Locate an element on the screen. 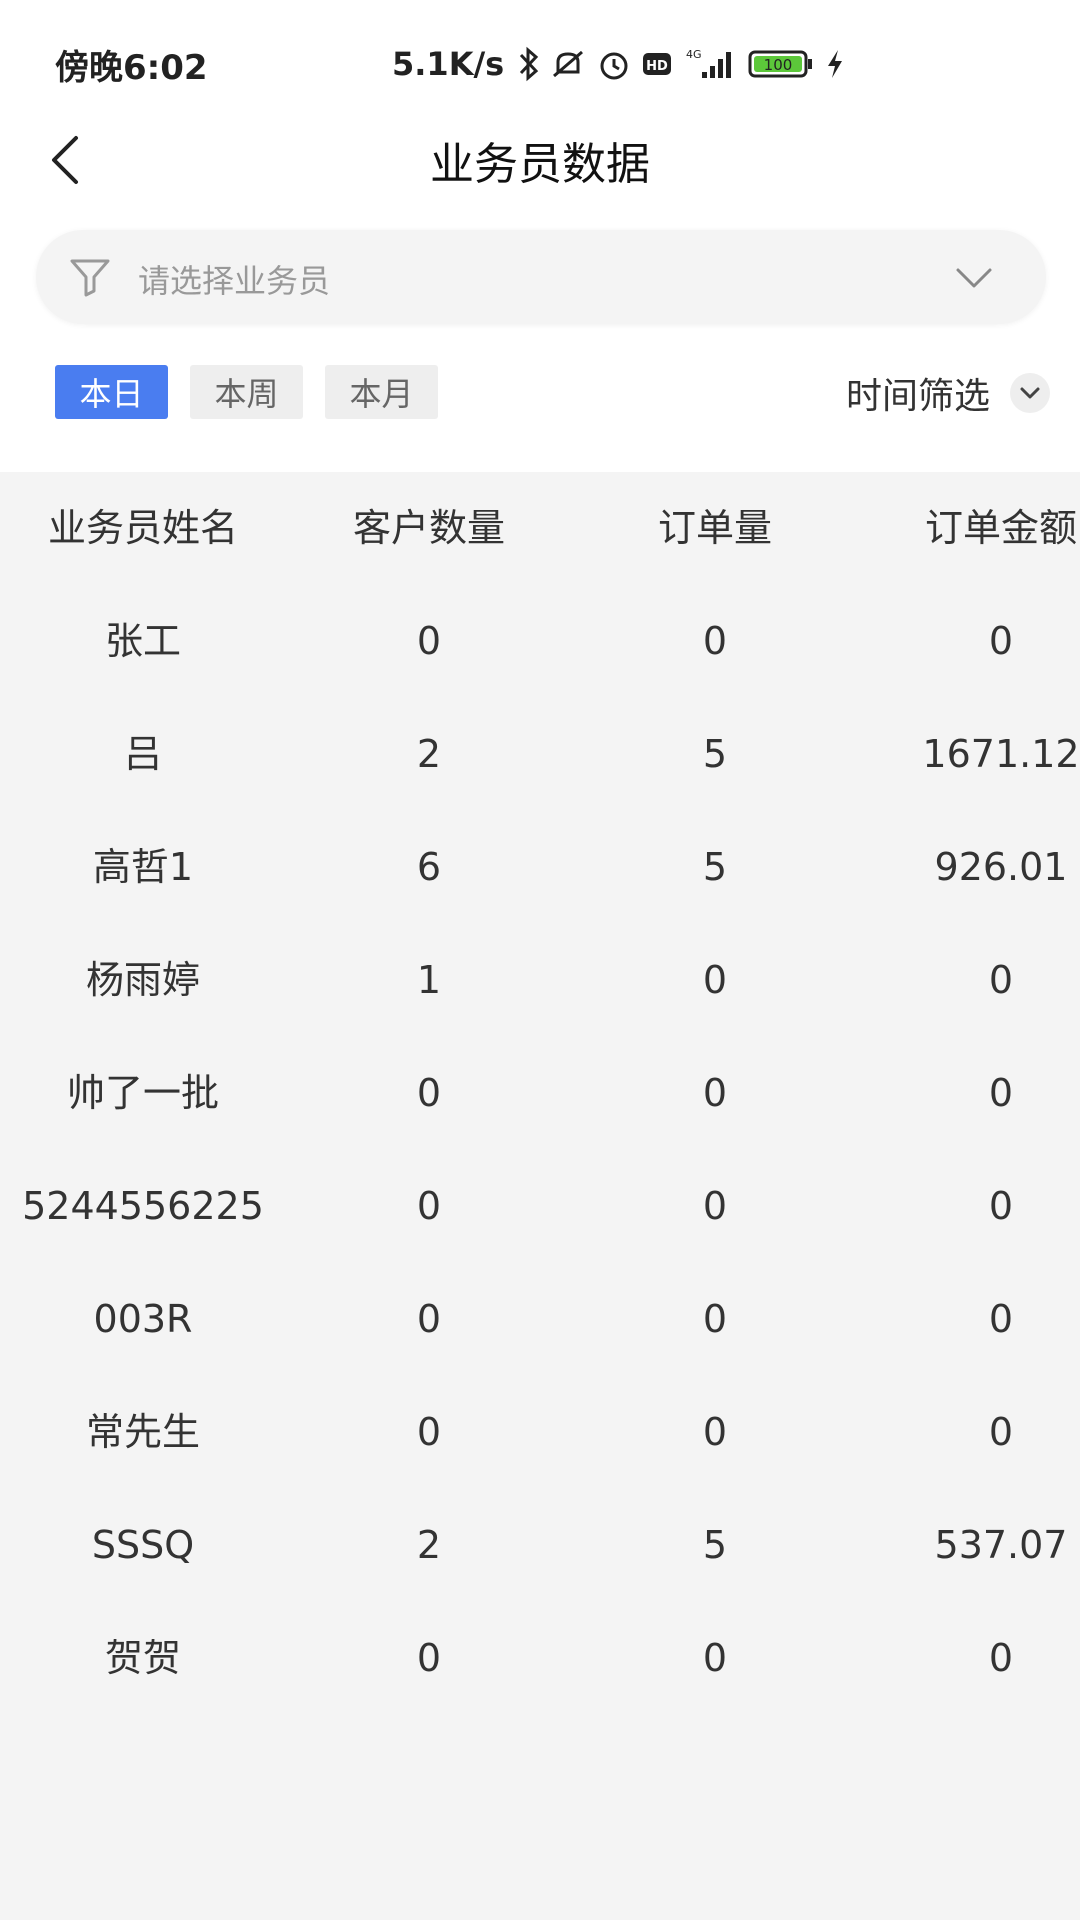 The image size is (1080, 1920). cell-name: 5244556225 is located at coordinates (143, 1206).